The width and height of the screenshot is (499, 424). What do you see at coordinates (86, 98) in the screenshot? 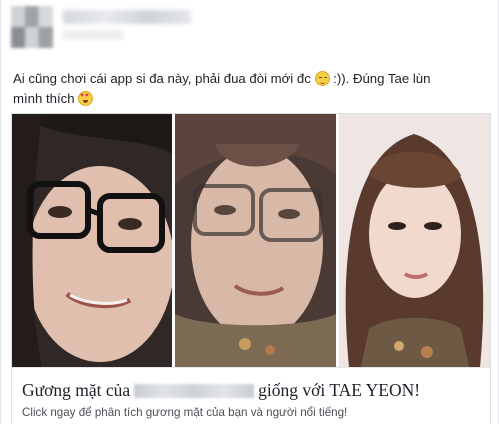
I see `heart-eyes-face-icon` at bounding box center [86, 98].